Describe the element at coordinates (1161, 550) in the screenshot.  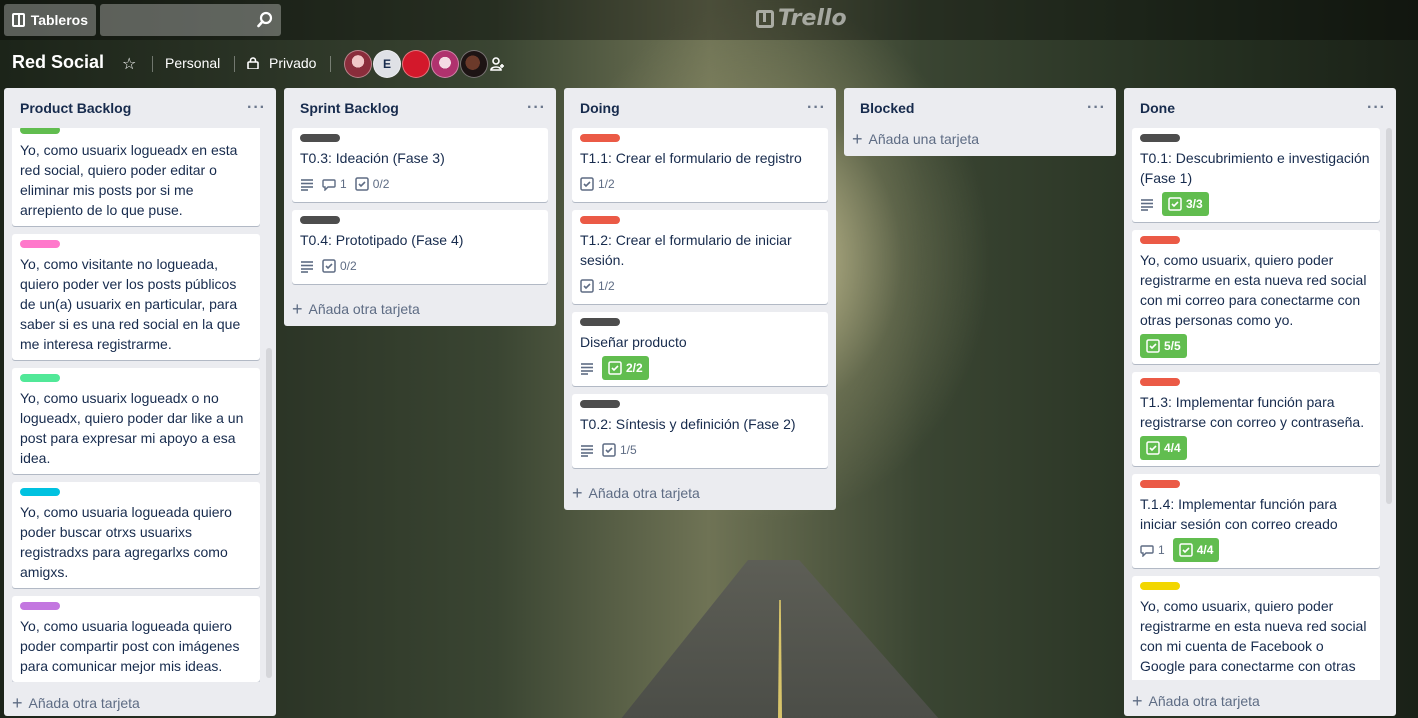
I see `comments-count: 1` at that location.